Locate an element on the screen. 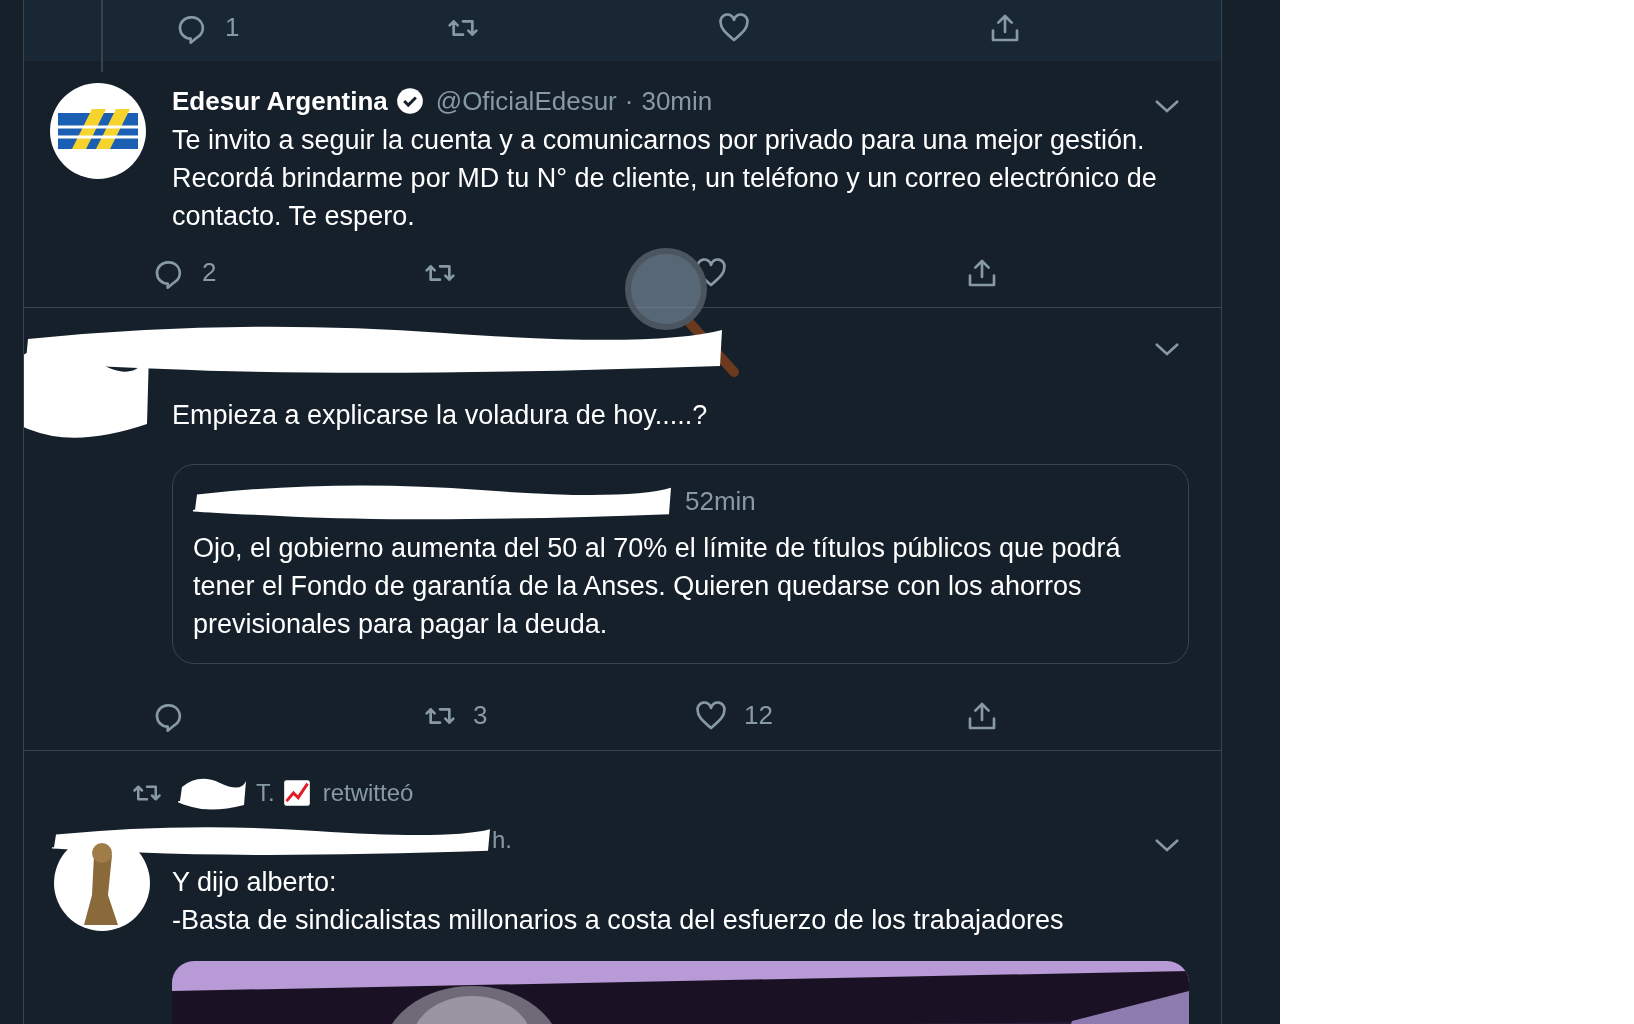 The width and height of the screenshot is (1634, 1024). tweet-text: Empieza a explicarse la voladura de hoy.....? is located at coordinates (440, 415).